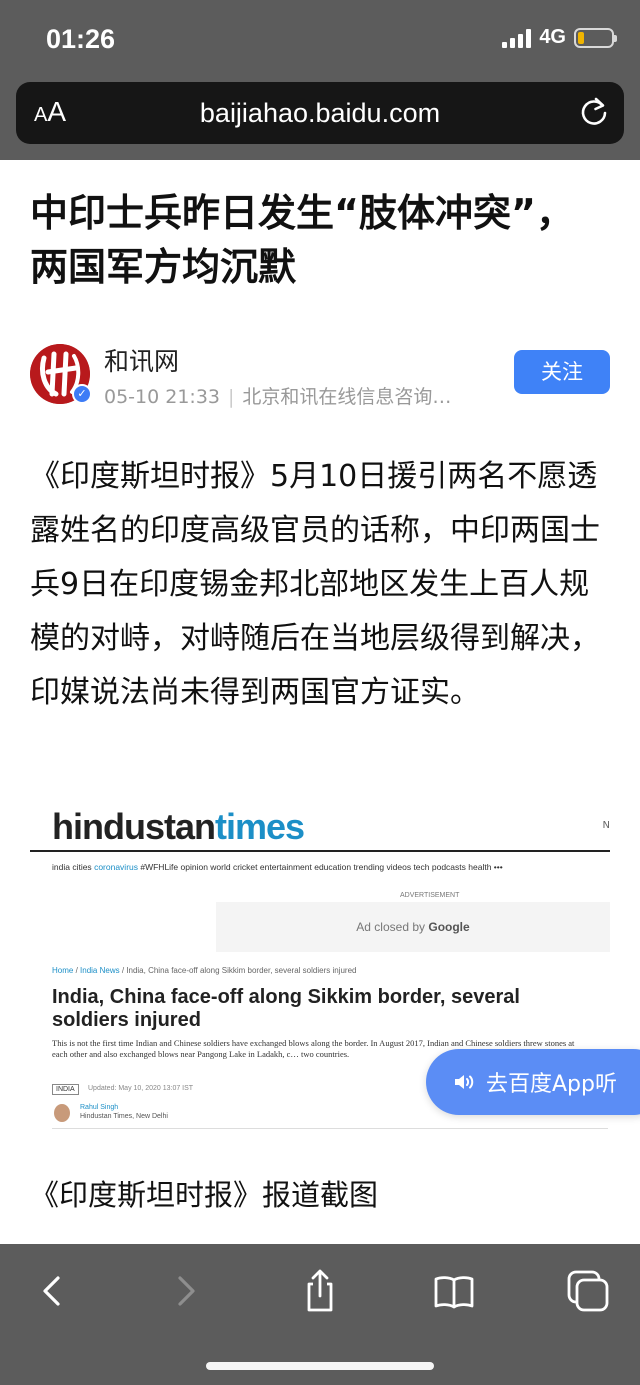  Describe the element at coordinates (517, 38) in the screenshot. I see `signal-icon` at that location.